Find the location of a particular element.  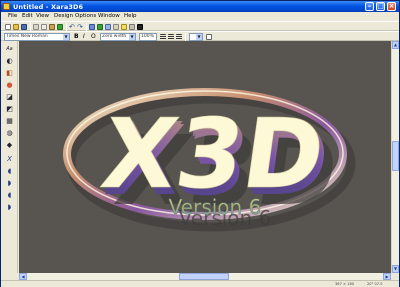

undo-icon: ↶ is located at coordinates (72, 27).